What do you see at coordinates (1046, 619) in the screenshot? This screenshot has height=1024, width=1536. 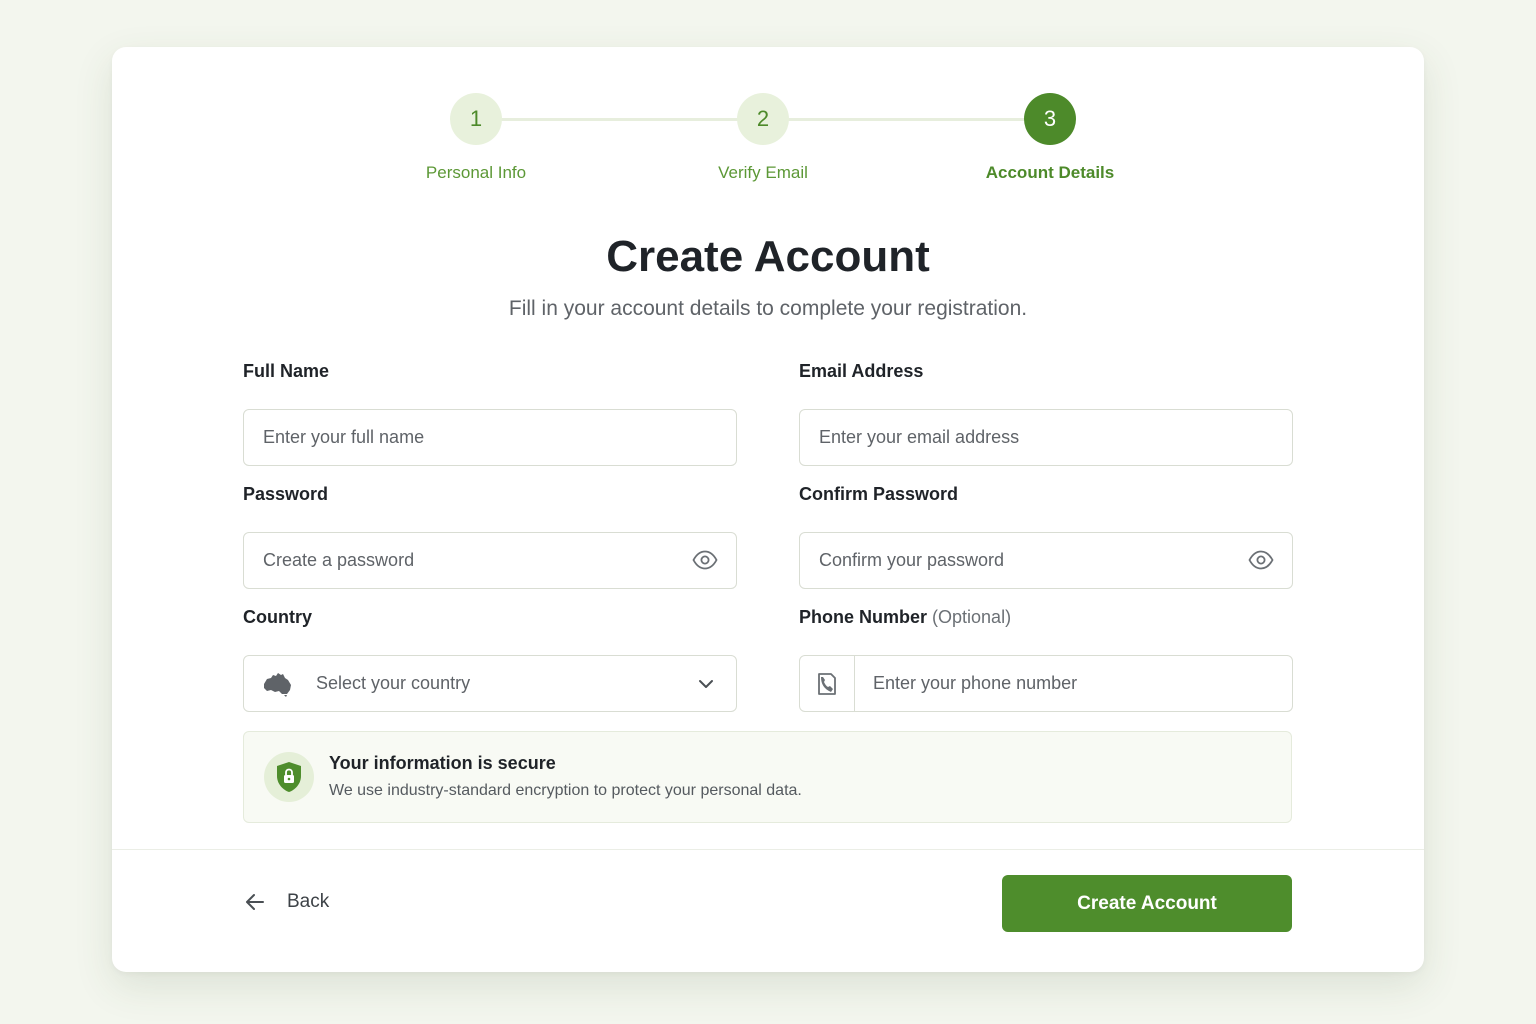 I see `phone-label: Phone Number (Optional)` at bounding box center [1046, 619].